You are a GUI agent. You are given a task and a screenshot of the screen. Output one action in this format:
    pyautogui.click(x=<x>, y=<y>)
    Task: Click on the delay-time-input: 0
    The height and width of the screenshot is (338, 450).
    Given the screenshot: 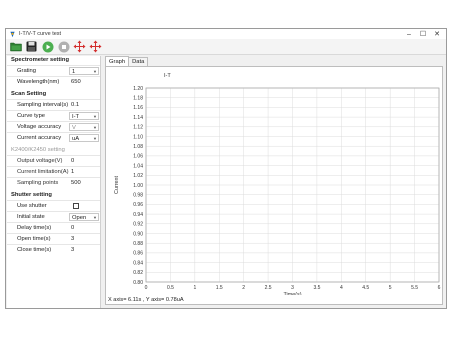 What is the action you would take?
    pyautogui.click(x=84, y=228)
    